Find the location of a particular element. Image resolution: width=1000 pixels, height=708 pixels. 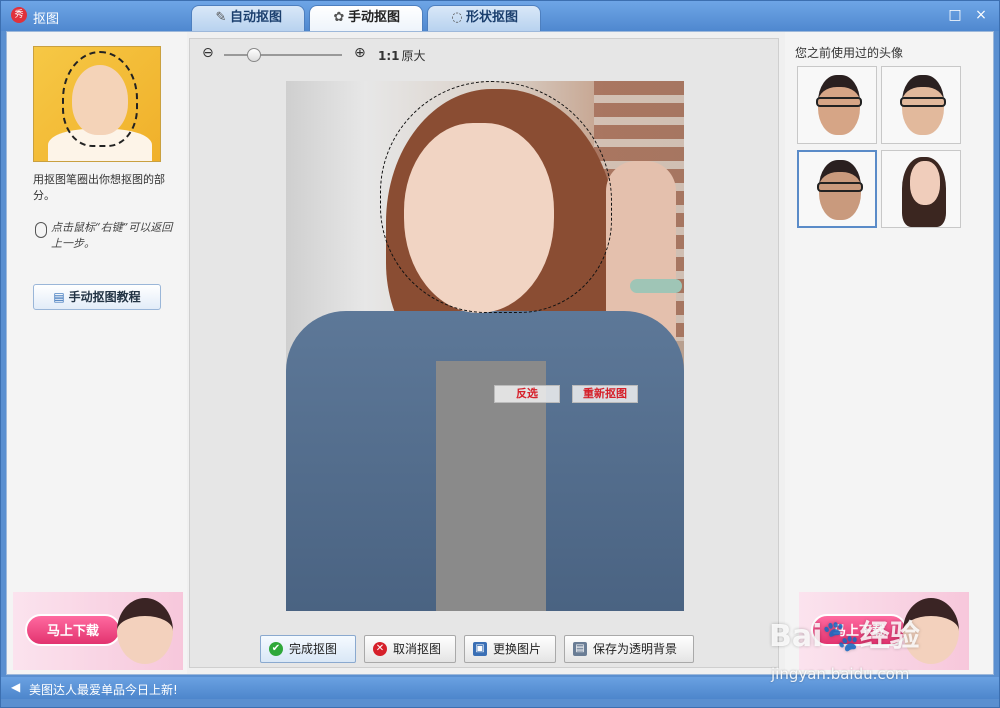

zoom-out-icon: ⊖ is located at coordinates (208, 53).